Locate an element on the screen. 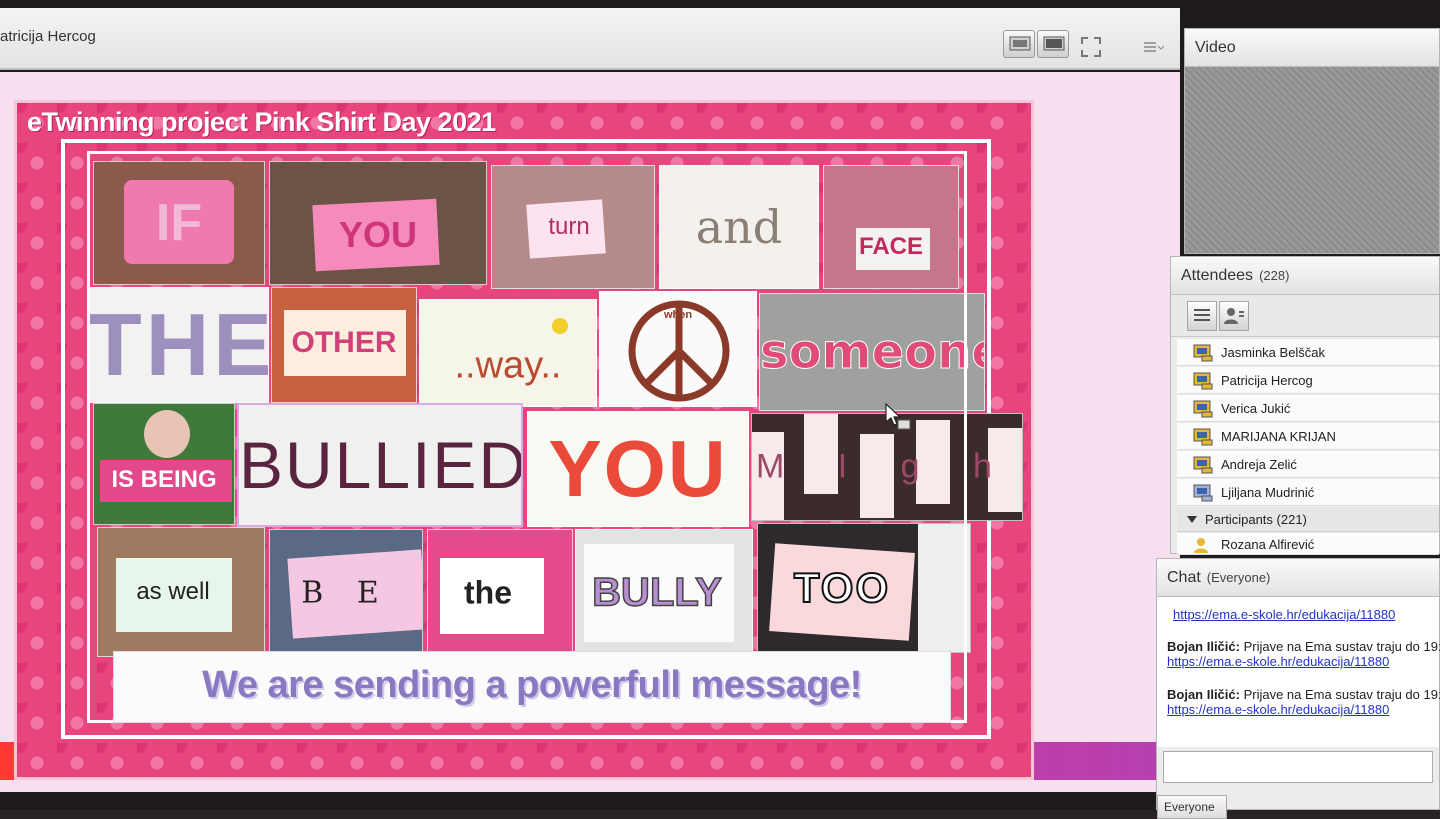 The width and height of the screenshot is (1440, 819). attendee-row: Verica Jukić is located at coordinates (1308, 408).